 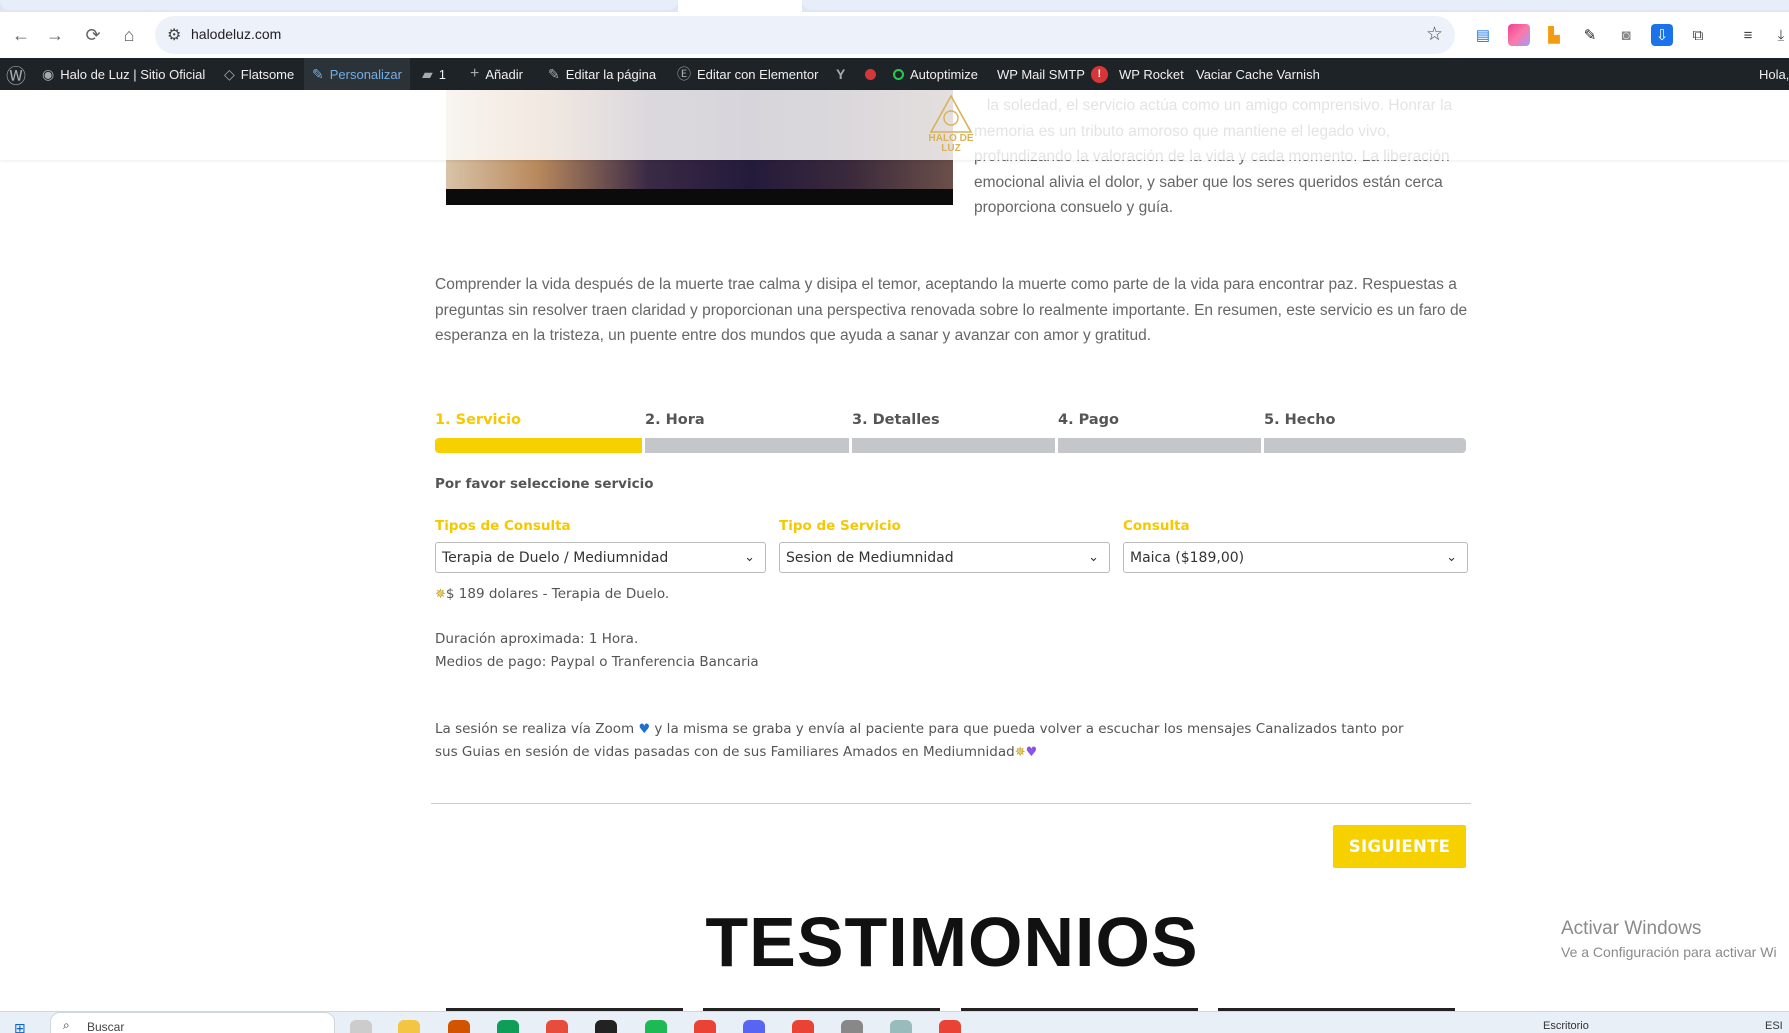 I want to click on consulta-type-select: Terapia de Duelo / Mediumnidad ⌄, so click(x=600, y=557).